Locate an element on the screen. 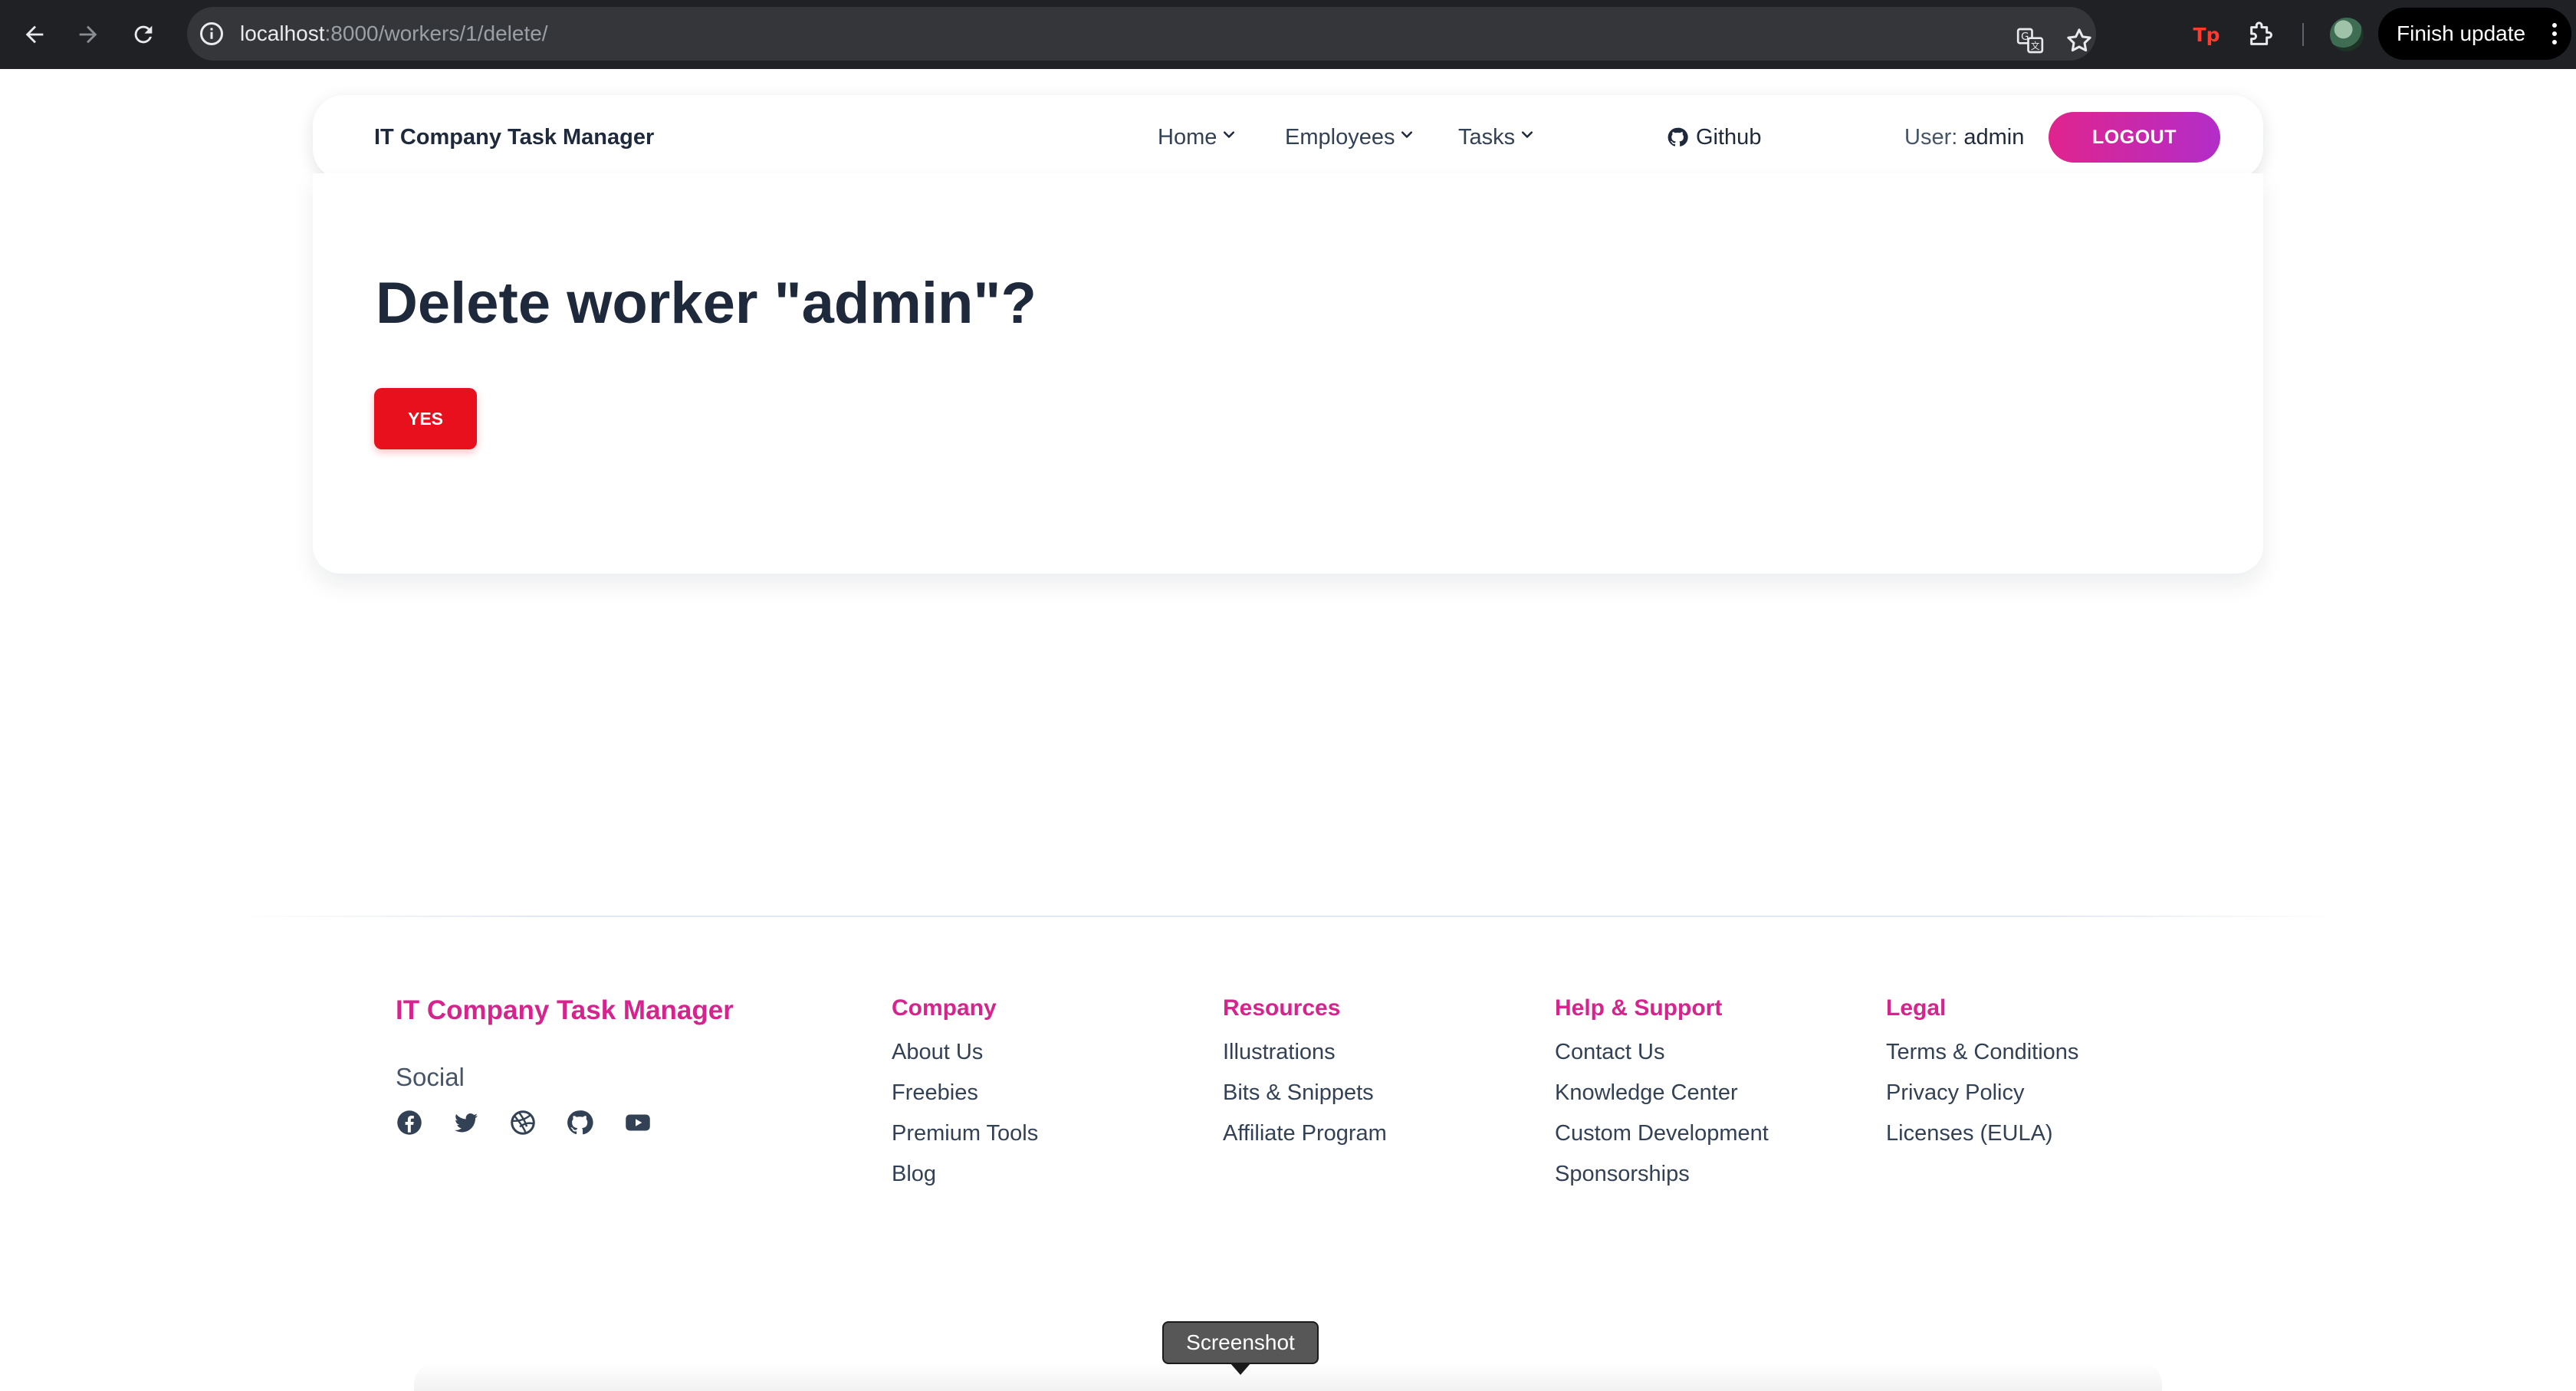 This screenshot has width=2576, height=1391. twitter-icon is located at coordinates (466, 1122).